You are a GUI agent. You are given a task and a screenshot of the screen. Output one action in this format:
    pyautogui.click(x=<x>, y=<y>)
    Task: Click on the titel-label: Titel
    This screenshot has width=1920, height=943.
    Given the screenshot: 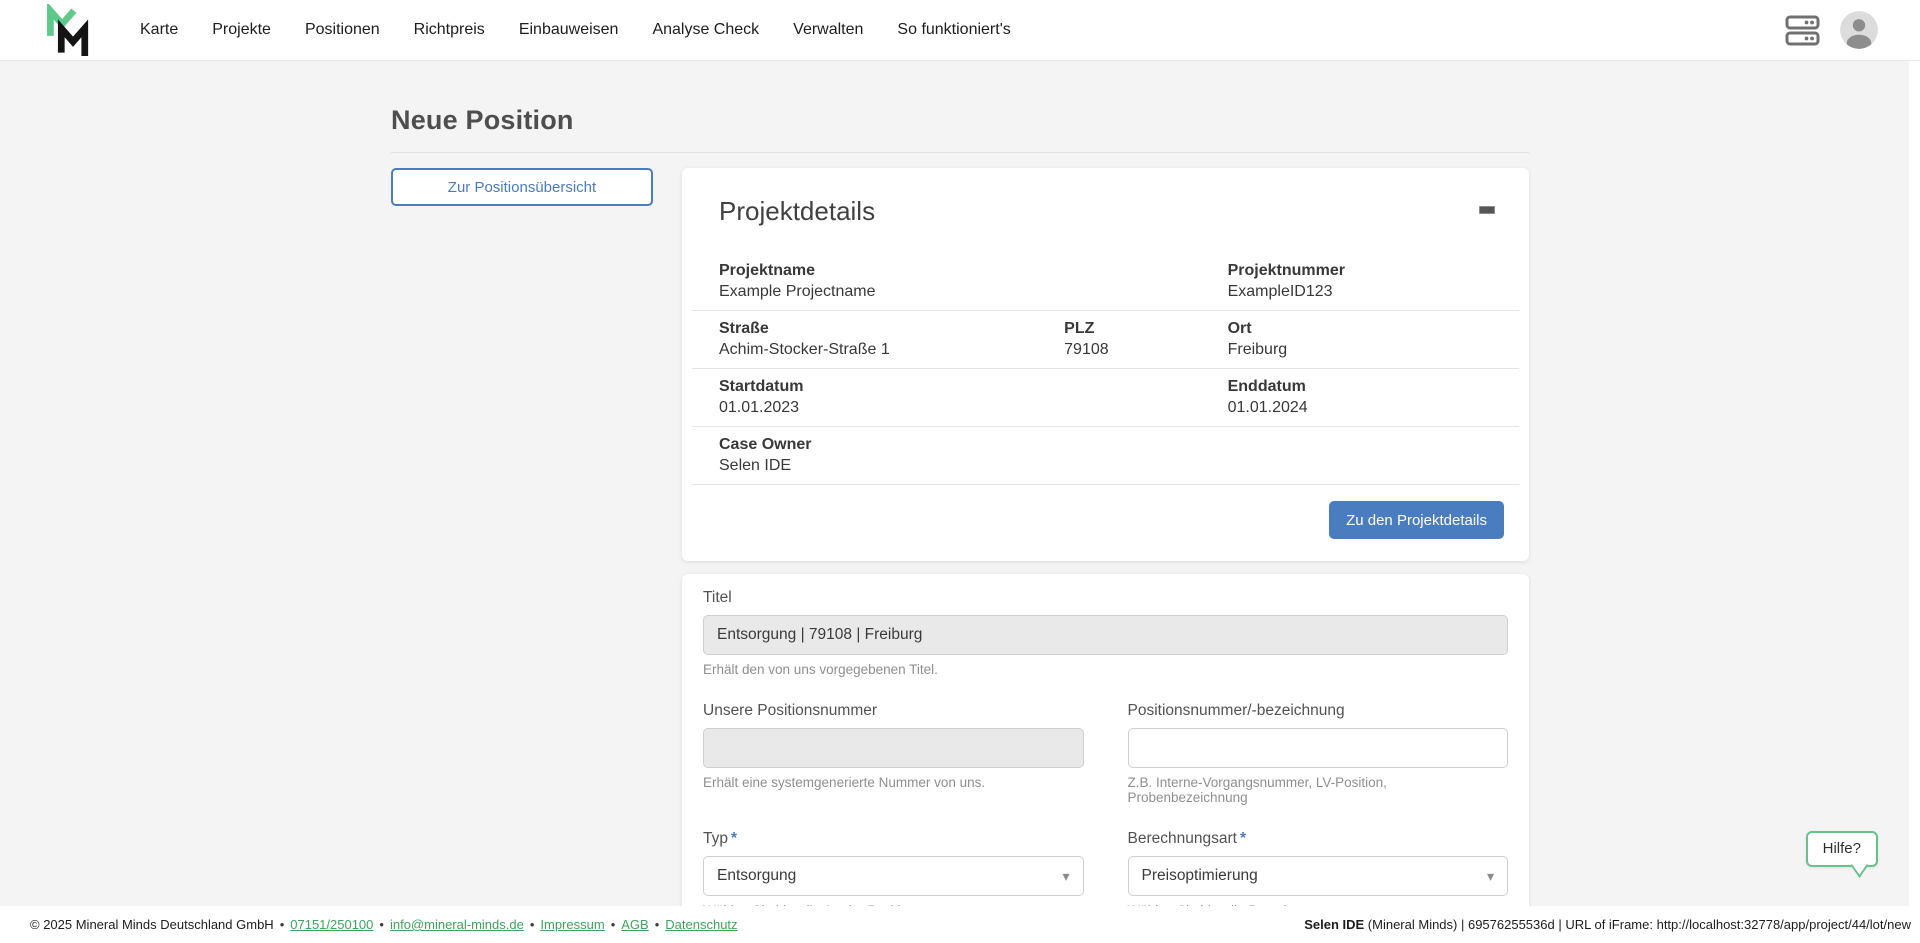 What is the action you would take?
    pyautogui.click(x=717, y=597)
    